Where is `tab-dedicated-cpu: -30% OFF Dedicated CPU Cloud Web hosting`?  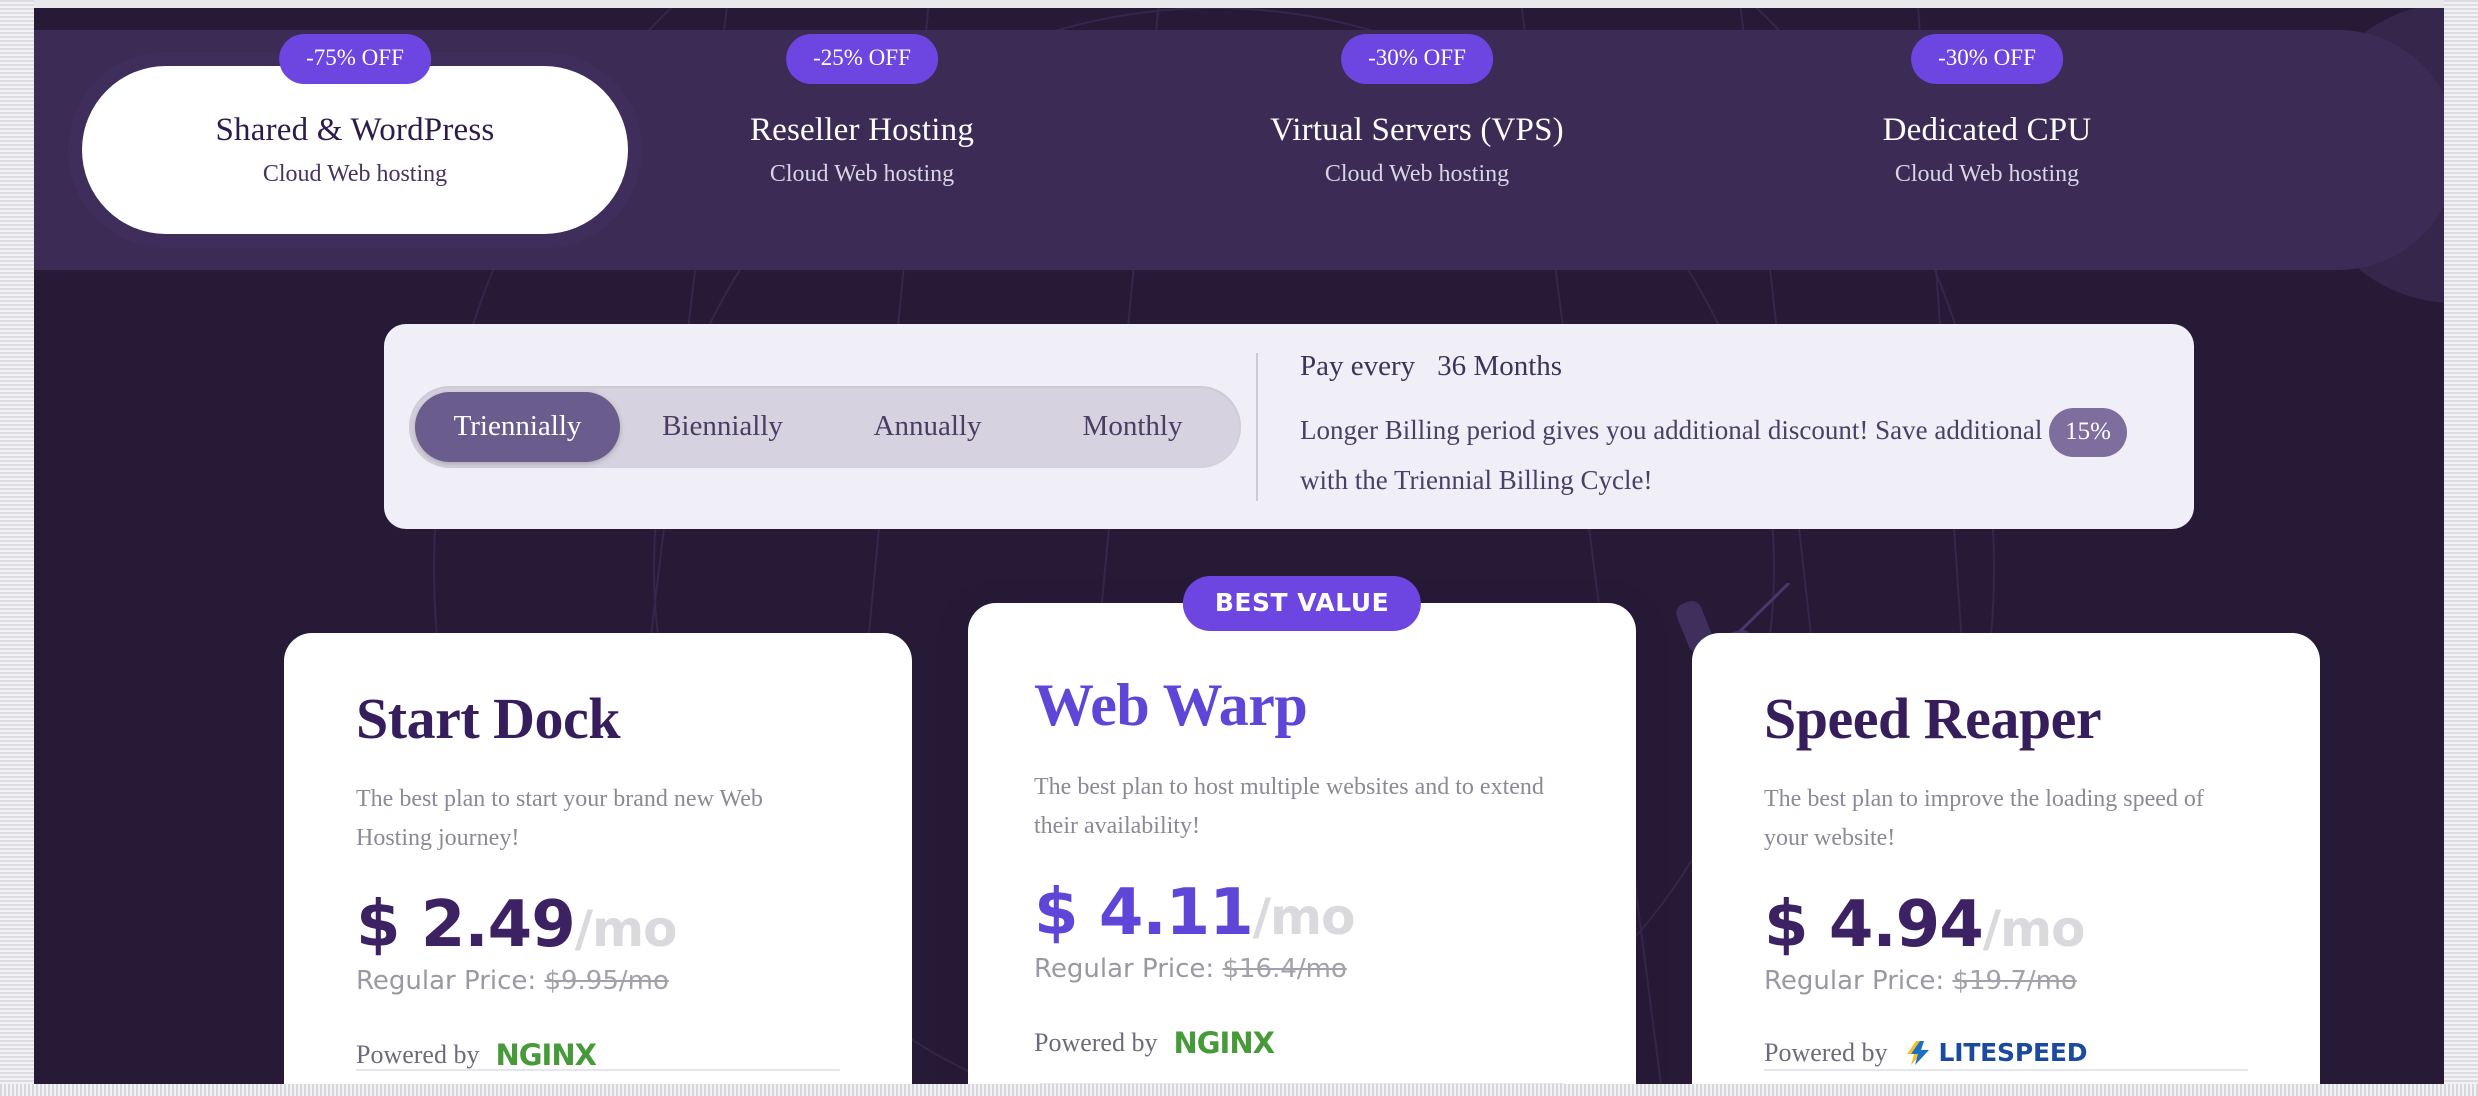 tab-dedicated-cpu: -30% OFF Dedicated CPU Cloud Web hosting is located at coordinates (1987, 134).